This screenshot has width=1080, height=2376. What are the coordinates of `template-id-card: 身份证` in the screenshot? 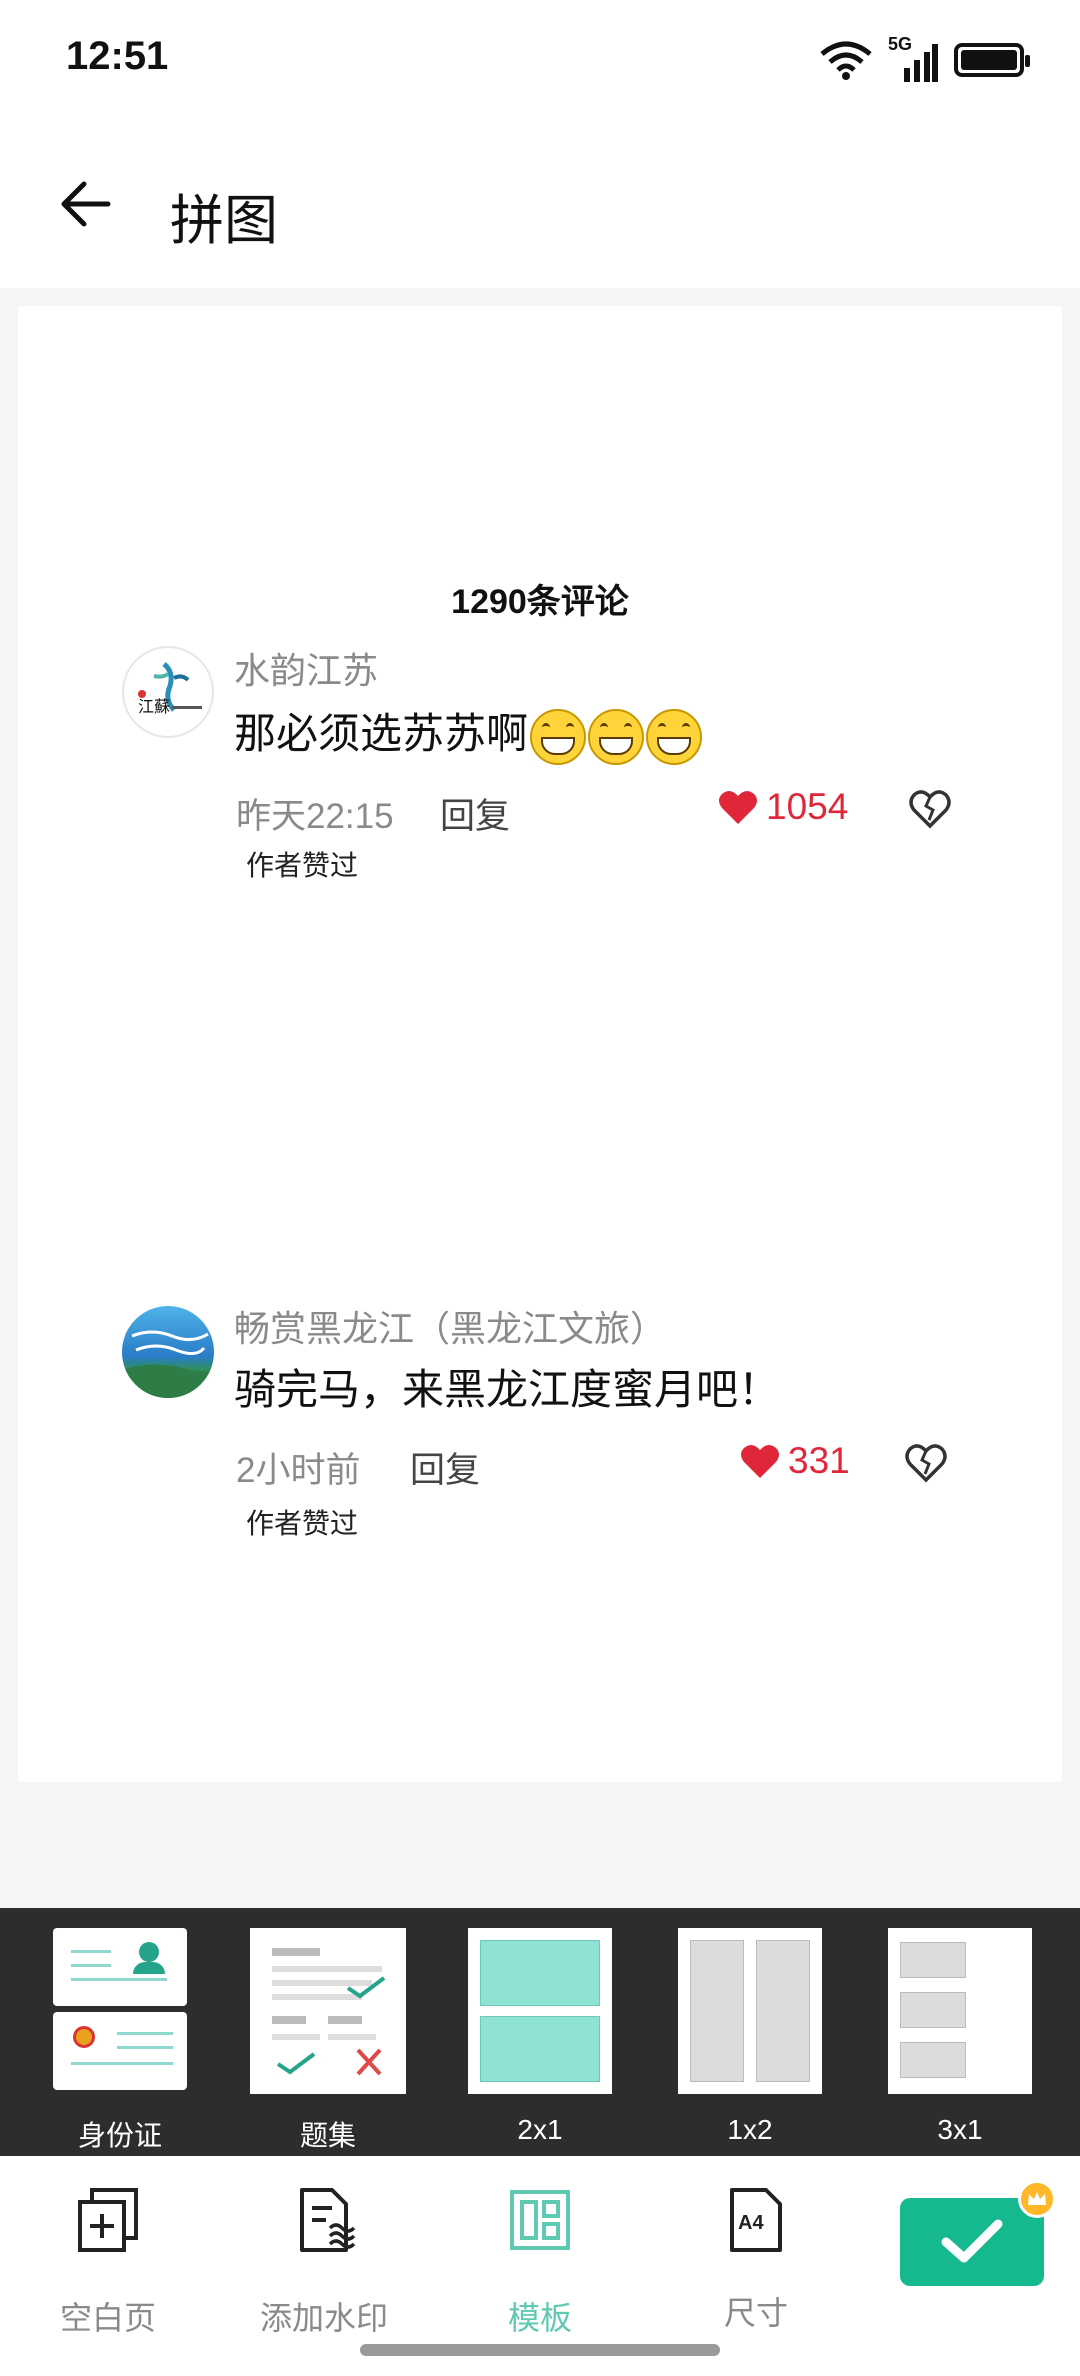 It's located at (120, 2039).